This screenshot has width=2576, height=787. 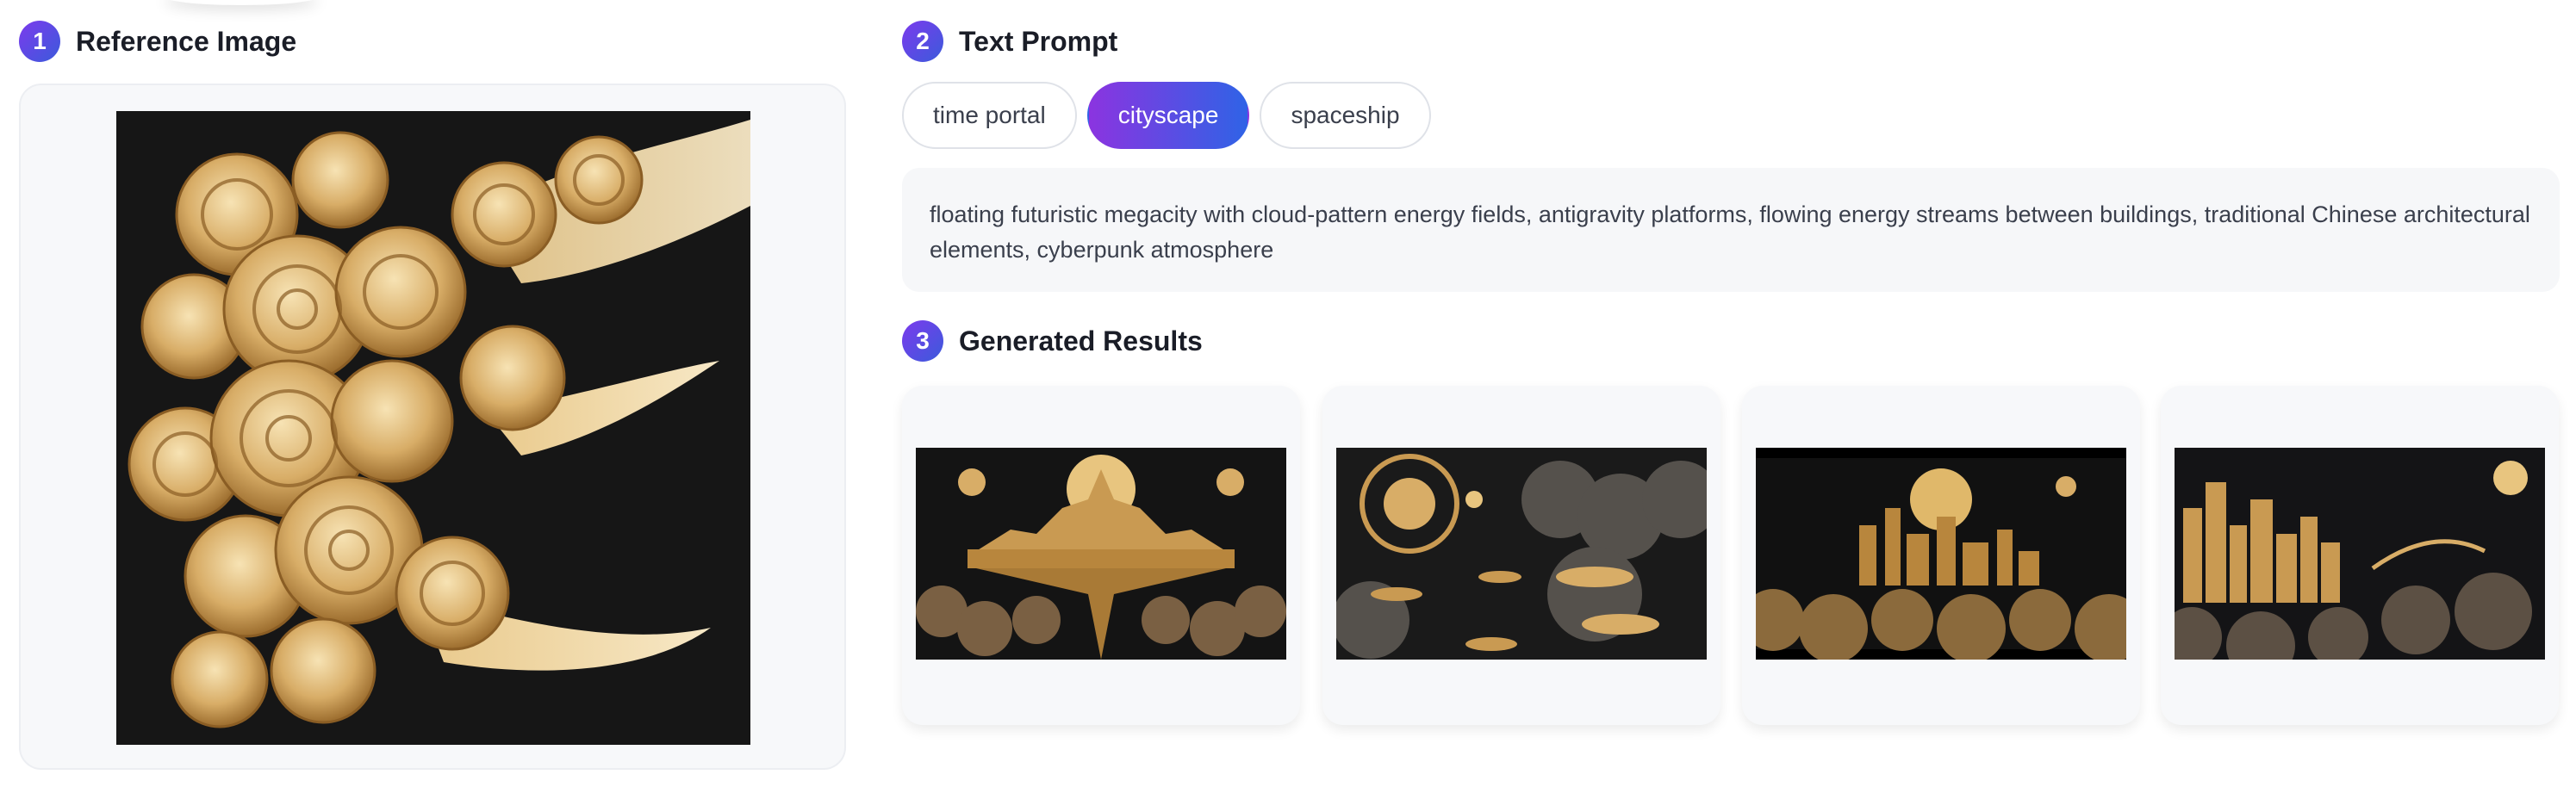 I want to click on golden-skyline-bridge-image, so click(x=2360, y=554).